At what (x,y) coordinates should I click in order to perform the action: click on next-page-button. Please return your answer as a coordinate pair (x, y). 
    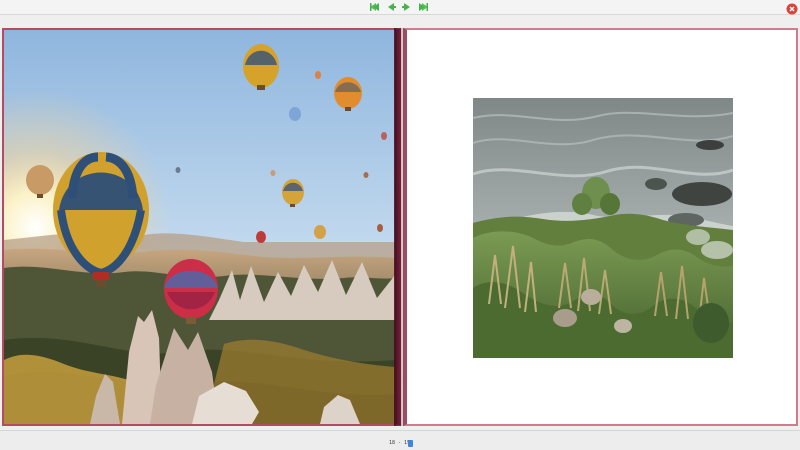
    Looking at the image, I should click on (407, 7).